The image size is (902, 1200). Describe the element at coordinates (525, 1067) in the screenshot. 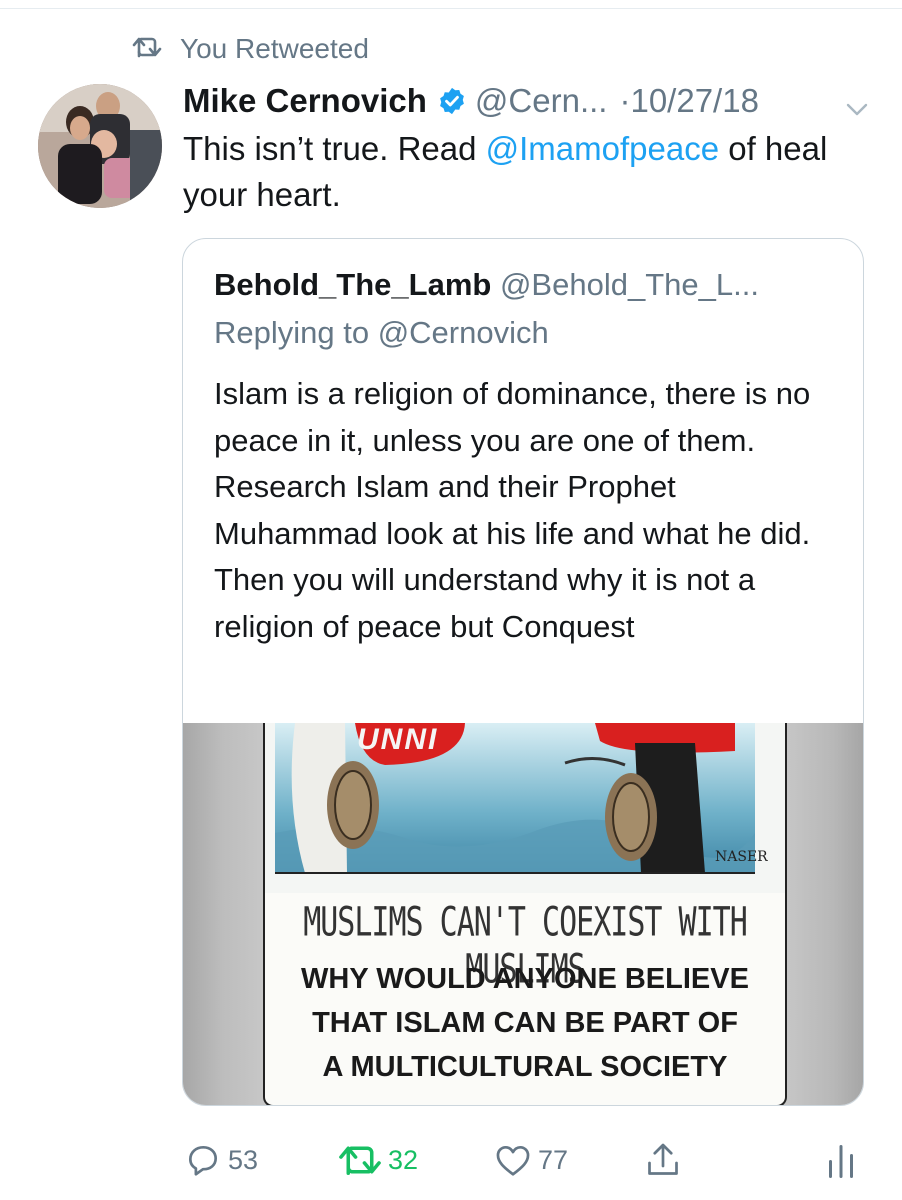

I see `sign-body-line: A MULTICULTURAL SOCIETY` at that location.